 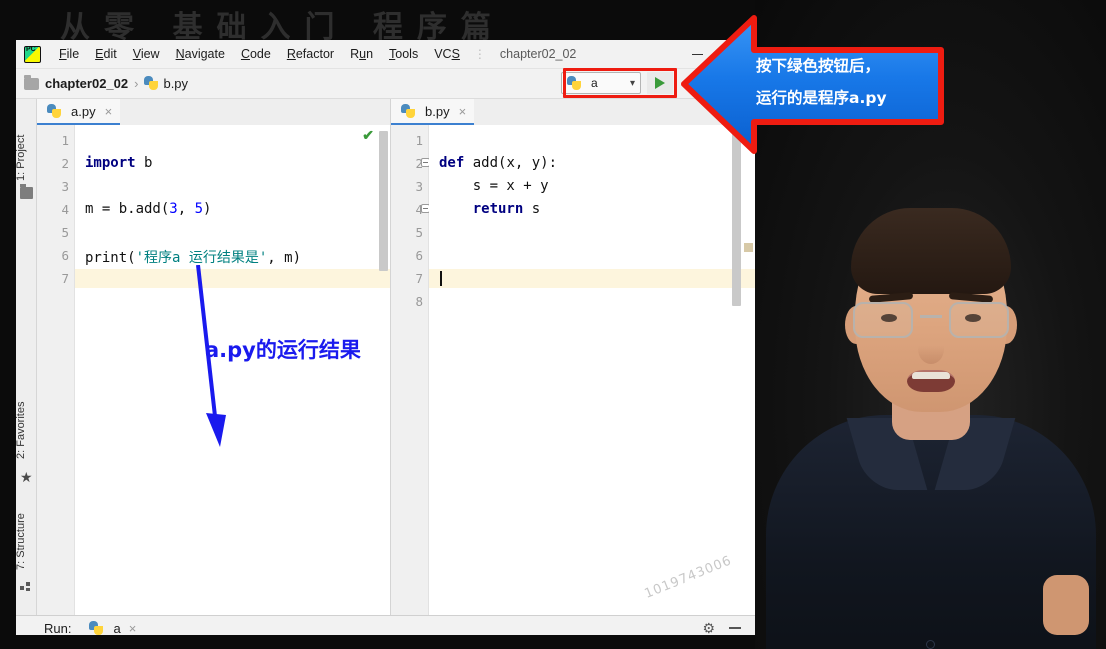 What do you see at coordinates (735, 628) in the screenshot?
I see `minimize-icon` at bounding box center [735, 628].